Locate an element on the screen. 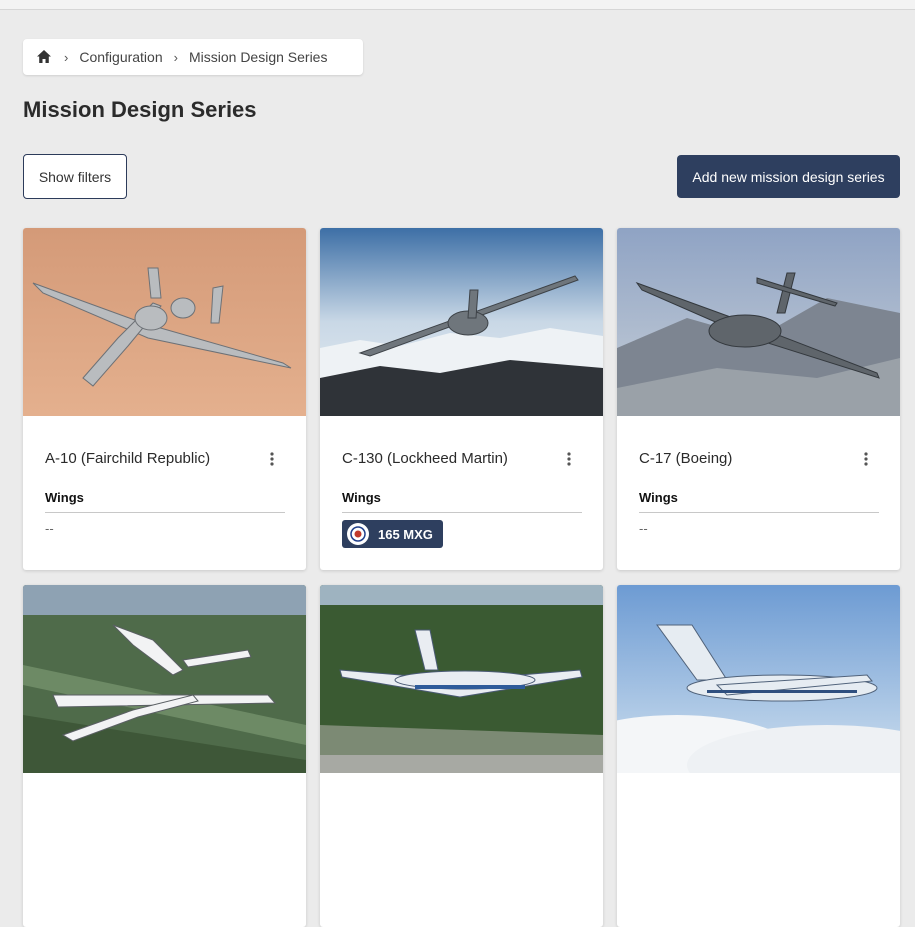 The width and height of the screenshot is (915, 927). home-icon is located at coordinates (44, 57).